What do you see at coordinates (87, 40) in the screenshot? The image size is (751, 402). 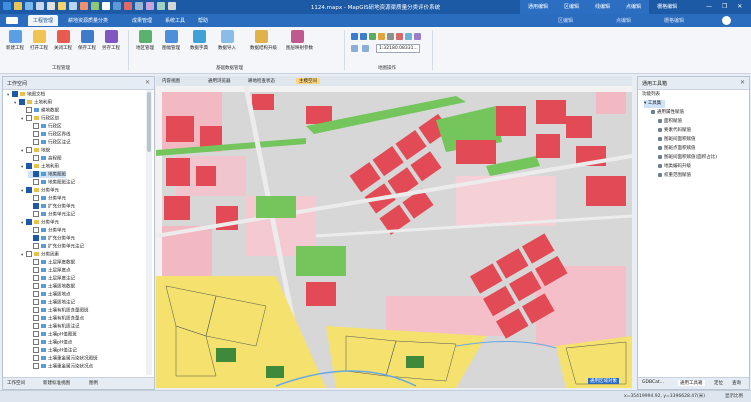 I see `save-project-button: 保存工程` at bounding box center [87, 40].